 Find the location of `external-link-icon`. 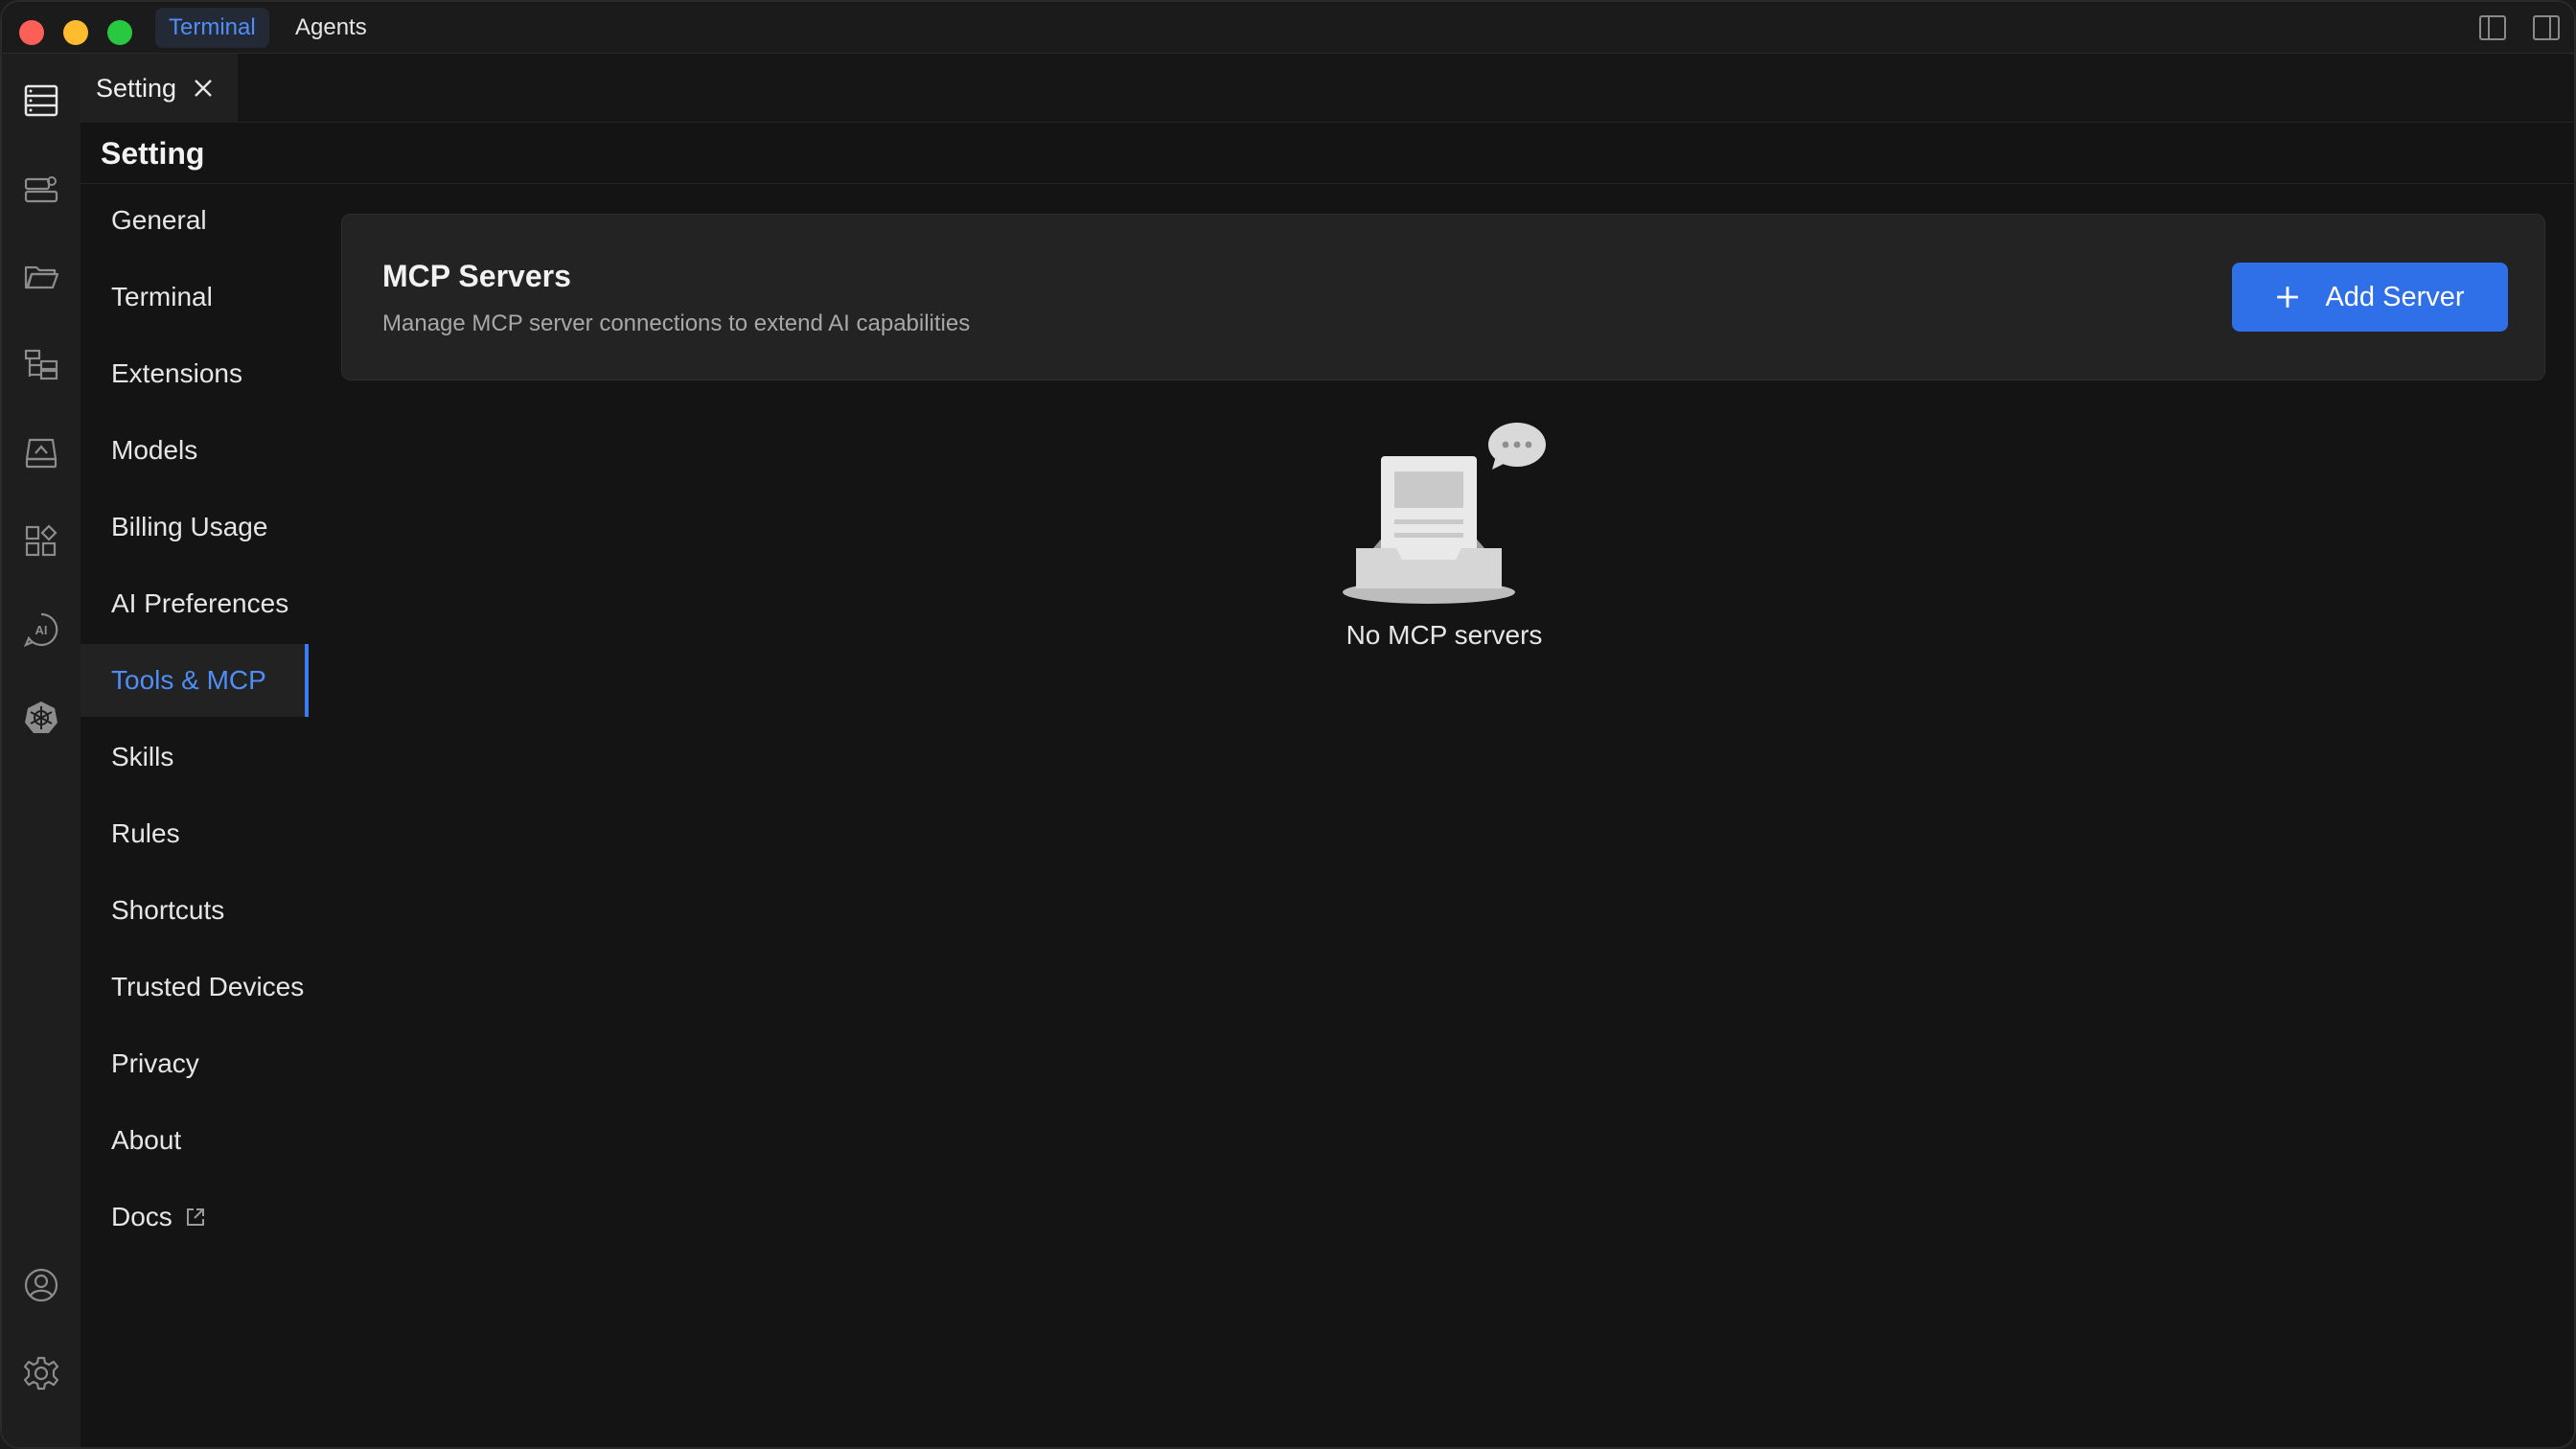

external-link-icon is located at coordinates (195, 1217).